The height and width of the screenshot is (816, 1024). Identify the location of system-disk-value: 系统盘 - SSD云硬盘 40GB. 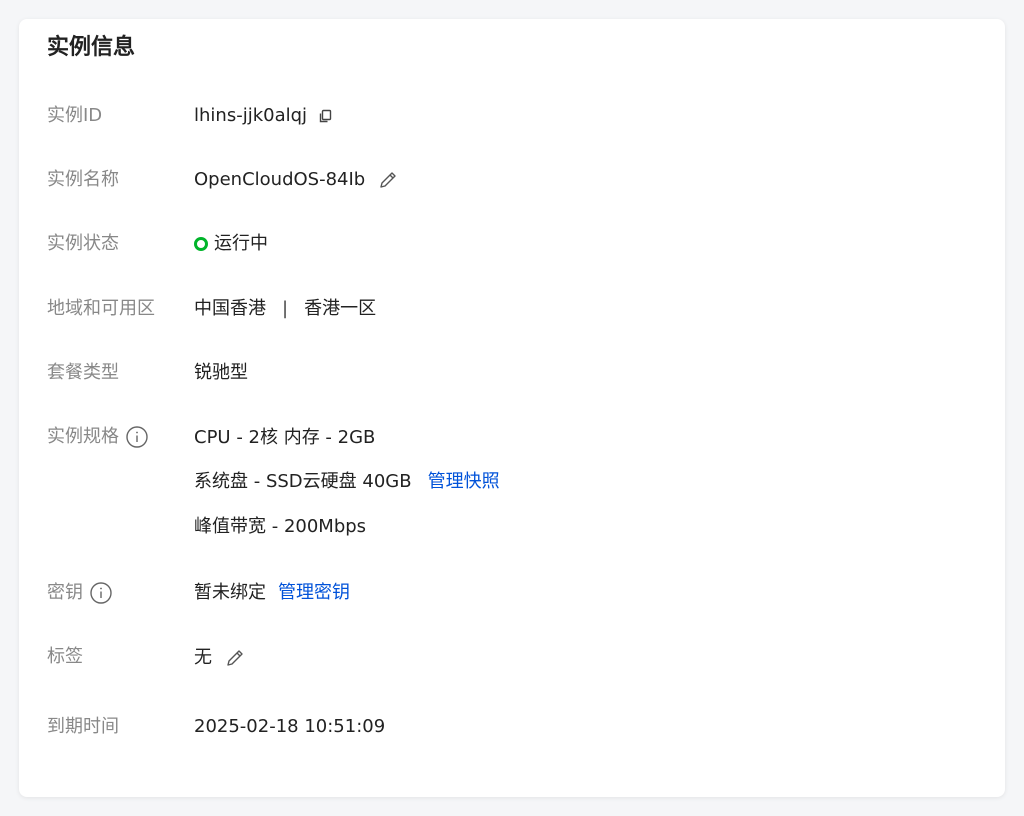
(303, 481).